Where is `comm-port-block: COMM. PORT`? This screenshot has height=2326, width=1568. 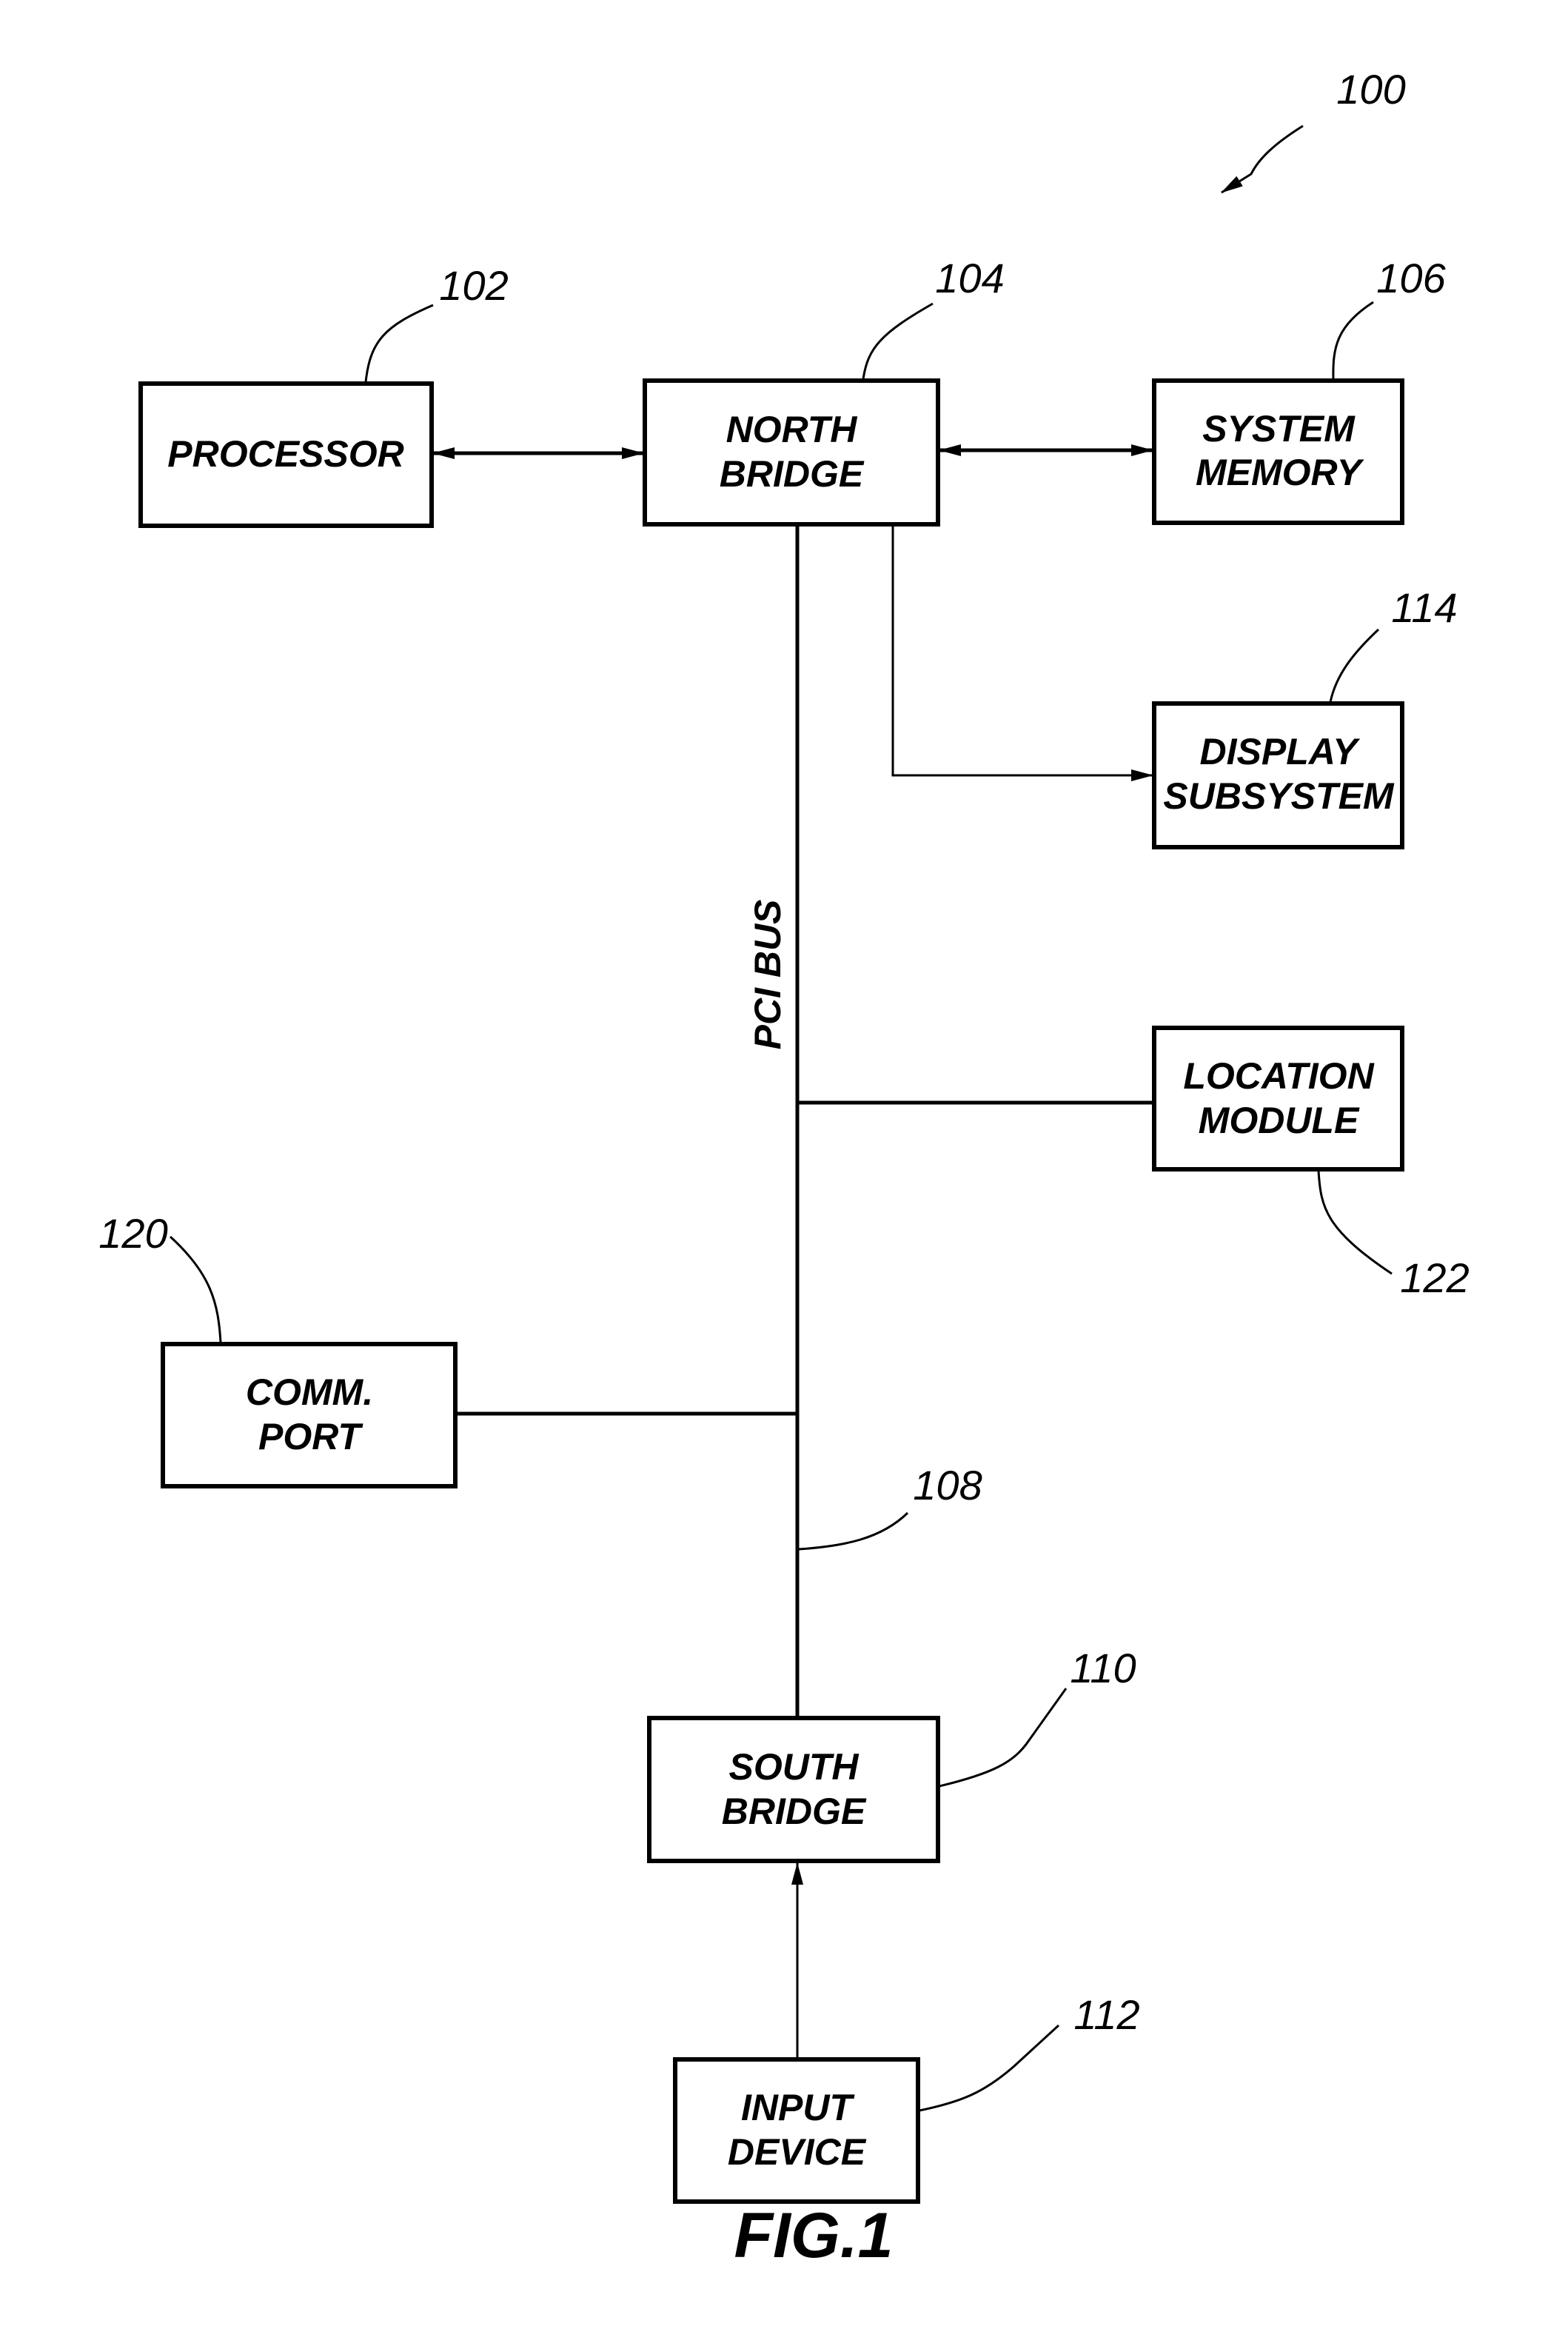
comm-port-block: COMM. PORT is located at coordinates (309, 1415).